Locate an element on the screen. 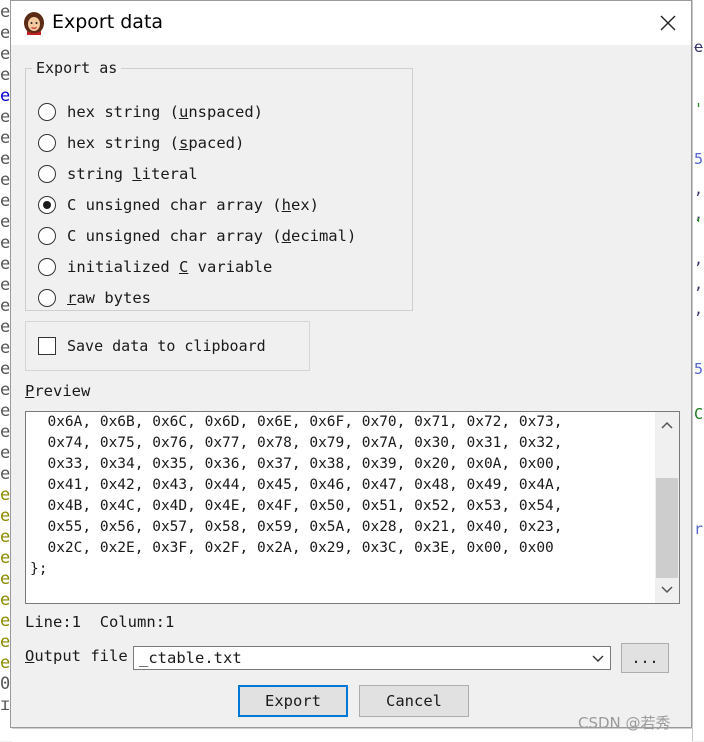 The width and height of the screenshot is (704, 742). export-option-1: hex string (spaced) is located at coordinates (141, 143).